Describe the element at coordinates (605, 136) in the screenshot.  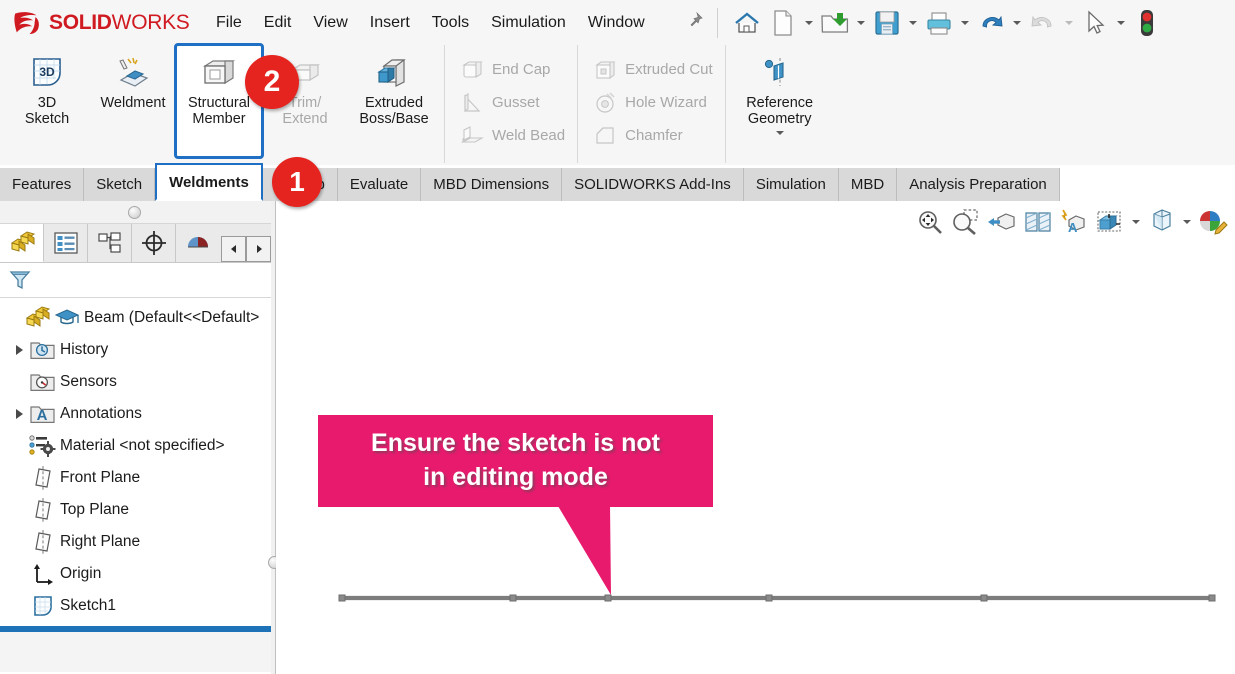
I see `chamfer-icon` at that location.